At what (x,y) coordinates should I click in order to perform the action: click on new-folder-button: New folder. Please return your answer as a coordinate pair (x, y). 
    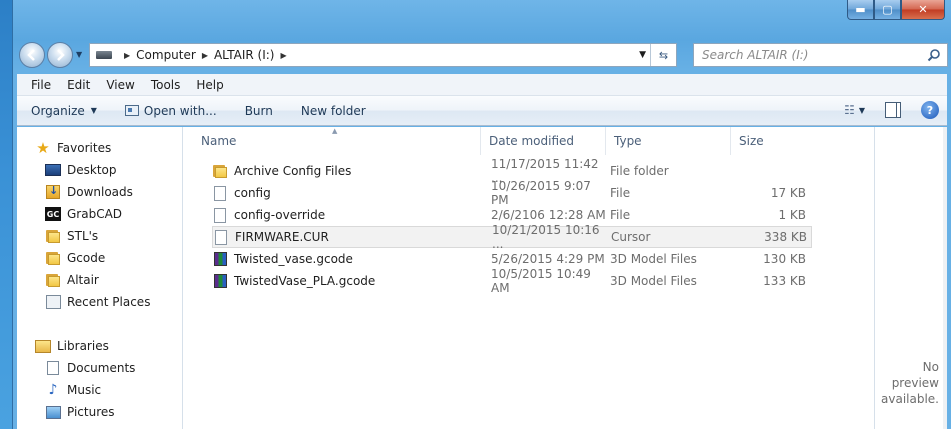
    Looking at the image, I should click on (333, 111).